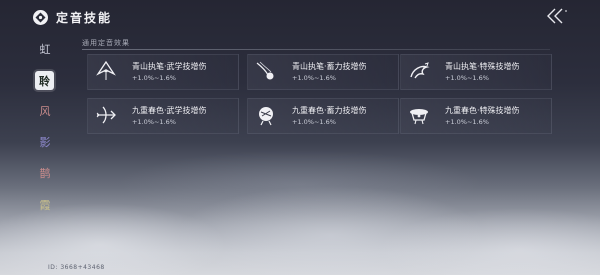 The image size is (600, 275). I want to click on sidebar-item-label: 霞, so click(45, 205).